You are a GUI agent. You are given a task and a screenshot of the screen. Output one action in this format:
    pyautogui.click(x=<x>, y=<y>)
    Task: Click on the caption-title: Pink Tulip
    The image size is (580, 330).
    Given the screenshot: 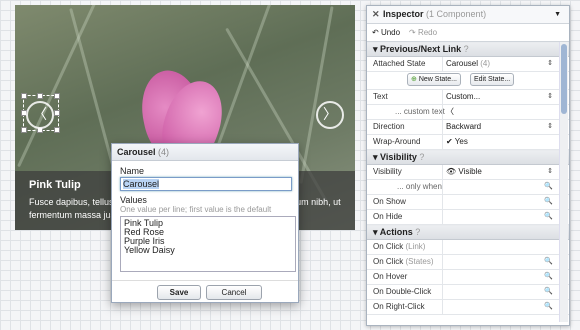 What is the action you would take?
    pyautogui.click(x=55, y=185)
    